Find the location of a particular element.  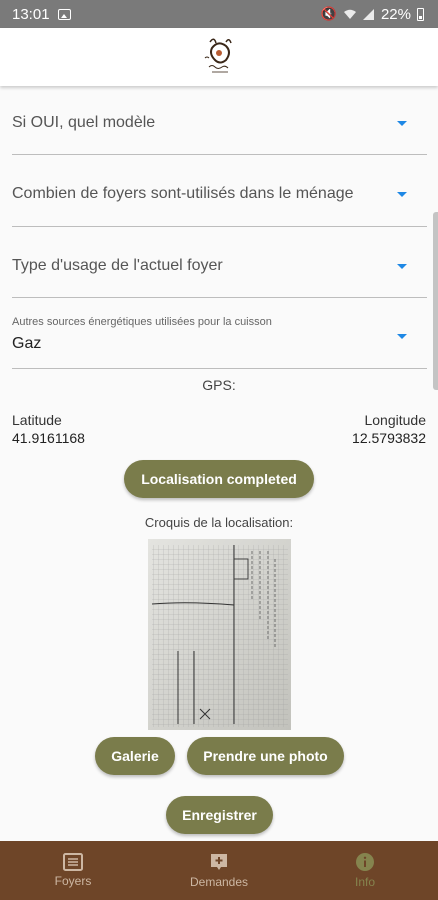

mute-icon: 🔇 is located at coordinates (328, 13).